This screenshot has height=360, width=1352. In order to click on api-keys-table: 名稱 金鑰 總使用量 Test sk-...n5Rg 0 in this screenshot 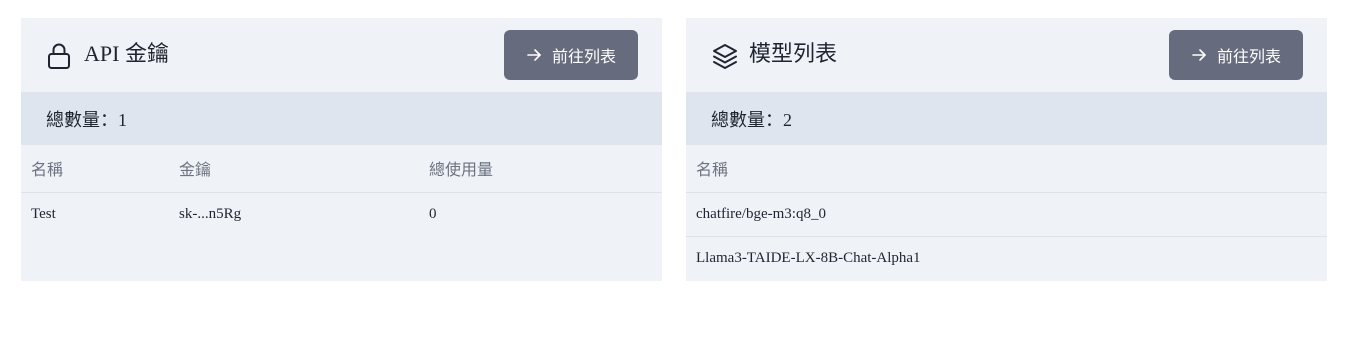, I will do `click(341, 190)`.